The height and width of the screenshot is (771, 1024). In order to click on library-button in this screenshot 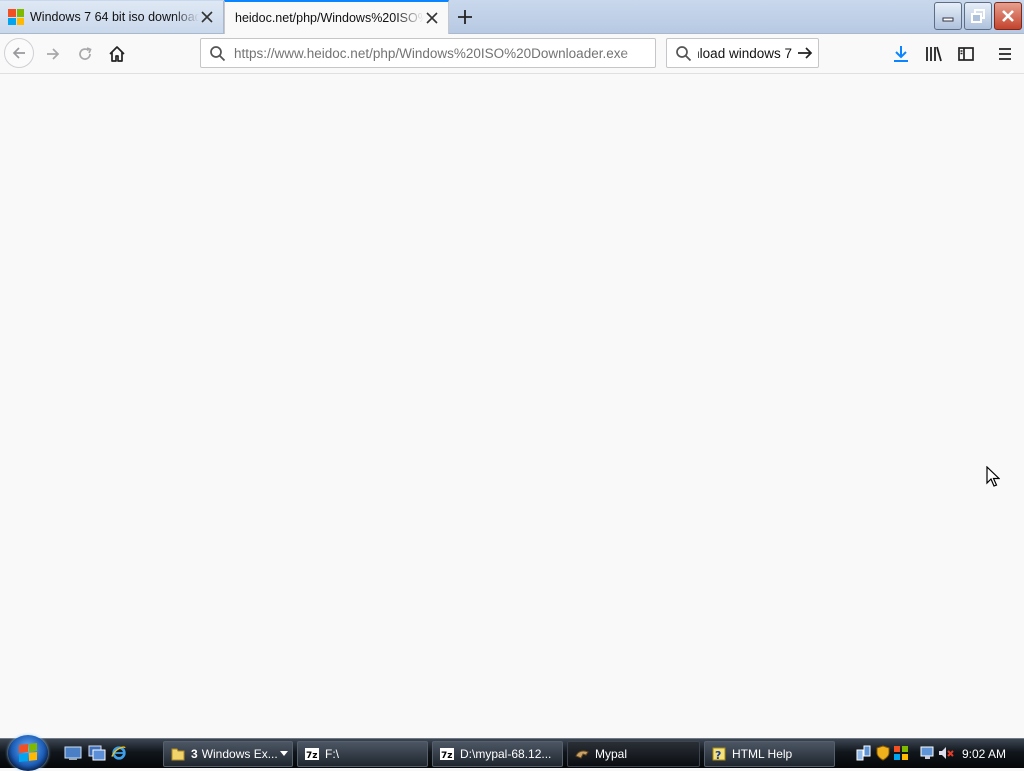, I will do `click(934, 54)`.